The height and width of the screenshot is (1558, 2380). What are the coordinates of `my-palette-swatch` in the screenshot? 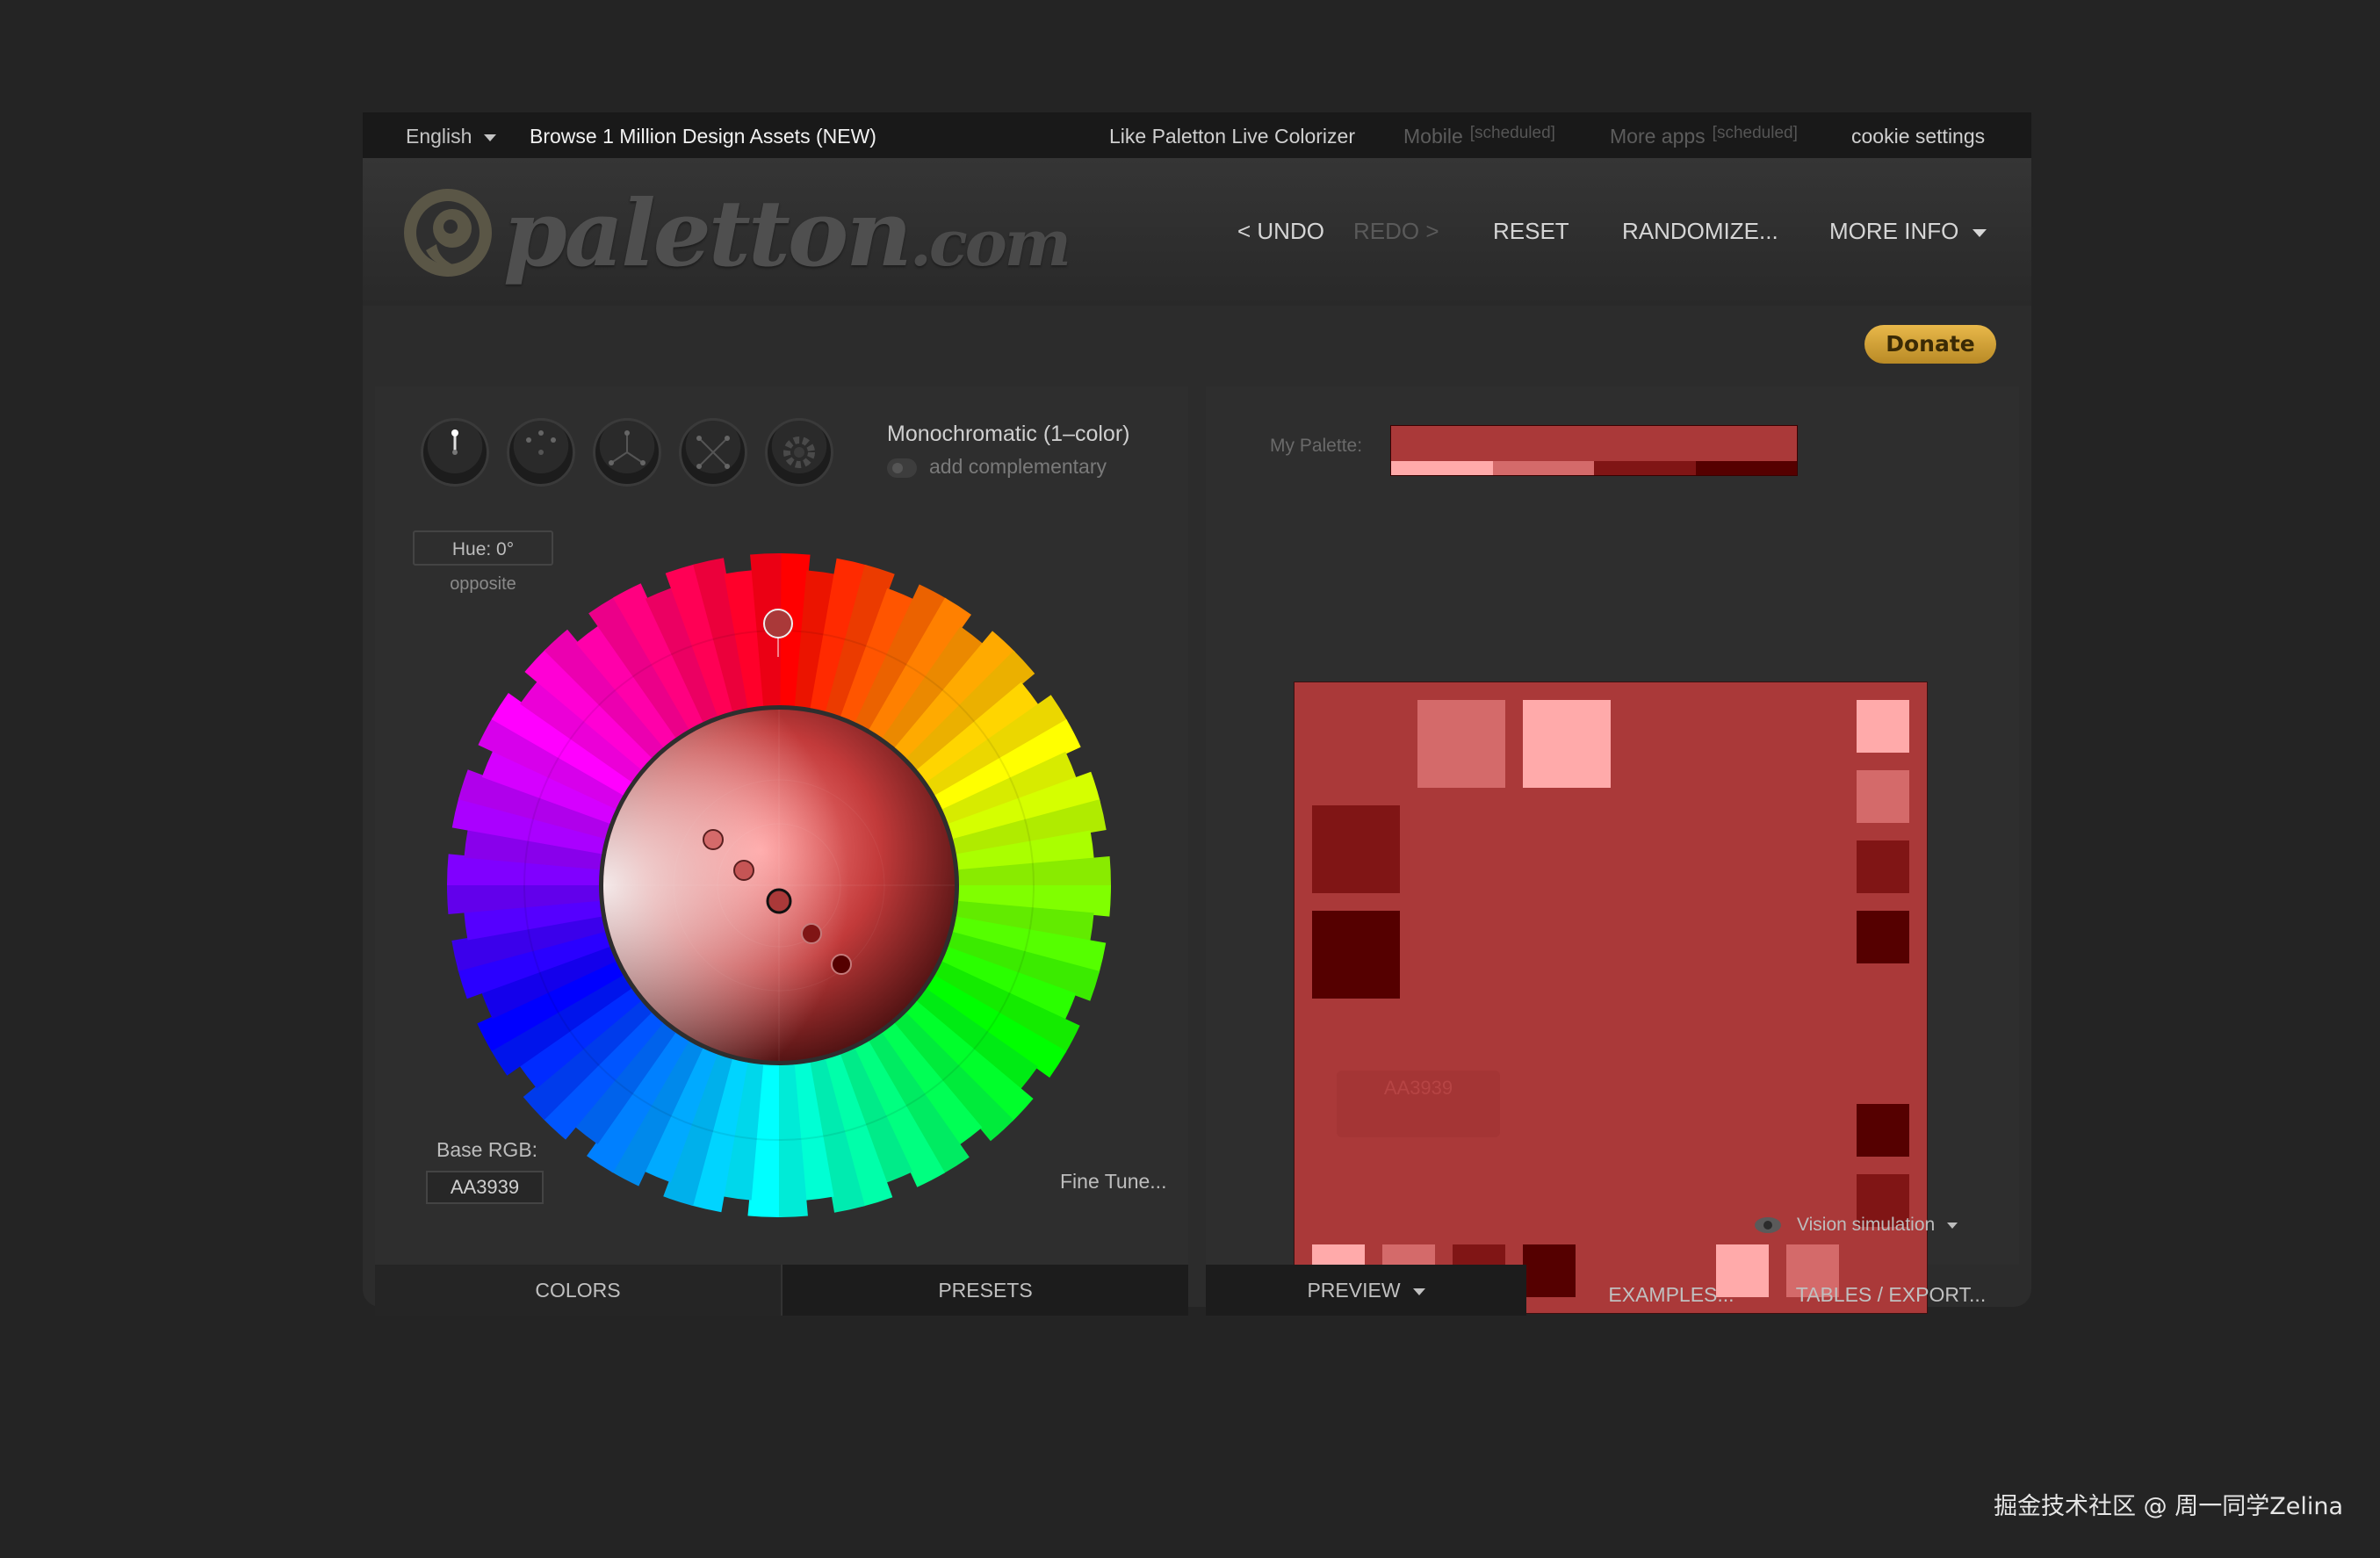 It's located at (1594, 450).